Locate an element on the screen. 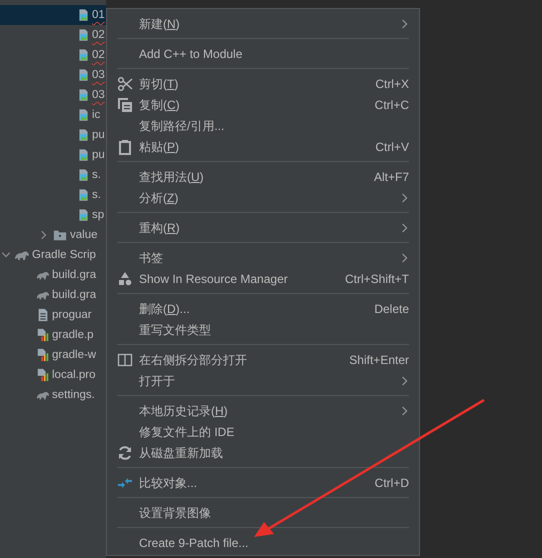 The image size is (542, 558). tree-row: gradle-w is located at coordinates (53, 355).